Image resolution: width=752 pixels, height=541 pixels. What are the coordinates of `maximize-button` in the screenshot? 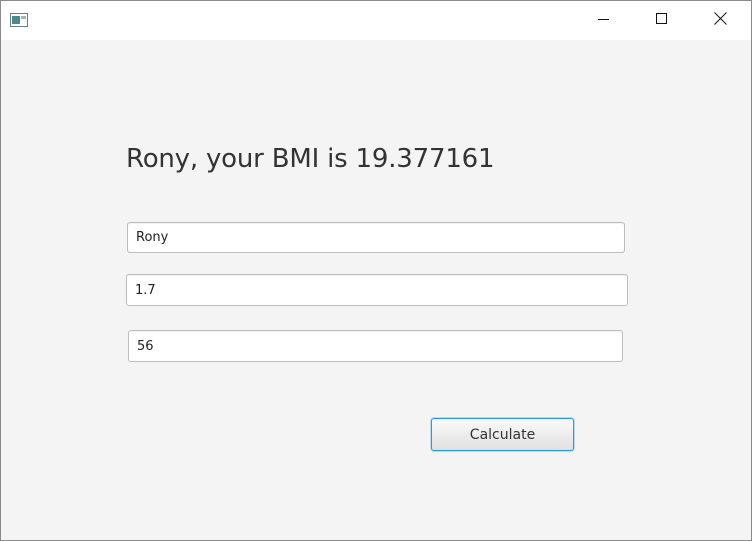 It's located at (662, 20).